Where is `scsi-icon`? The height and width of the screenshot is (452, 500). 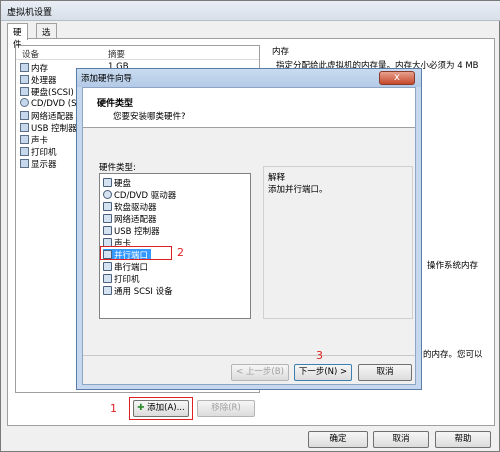 scsi-icon is located at coordinates (107, 290).